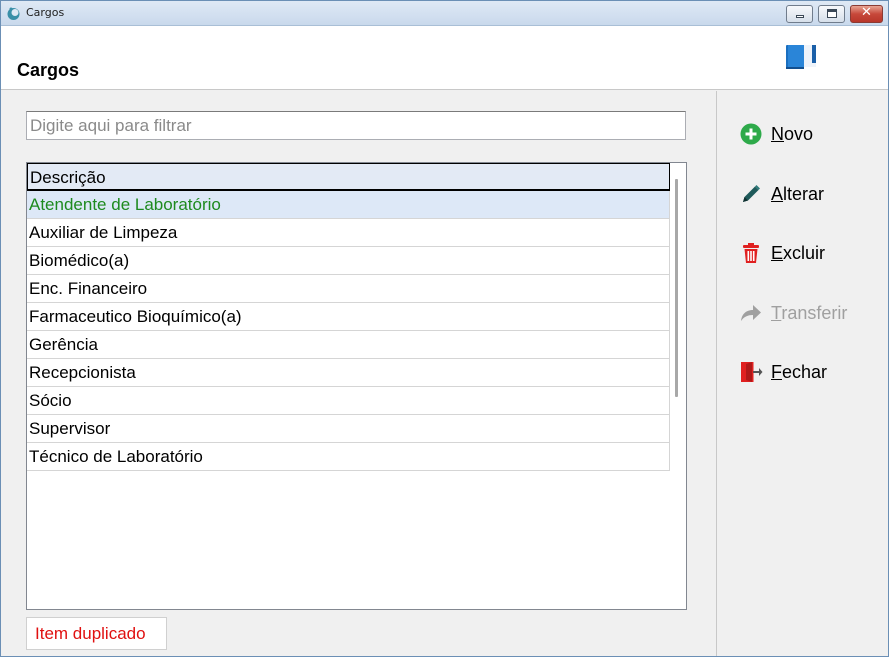 The image size is (889, 657). Describe the element at coordinates (444, 13) in the screenshot. I see `title-bar: Cargos ✕` at that location.